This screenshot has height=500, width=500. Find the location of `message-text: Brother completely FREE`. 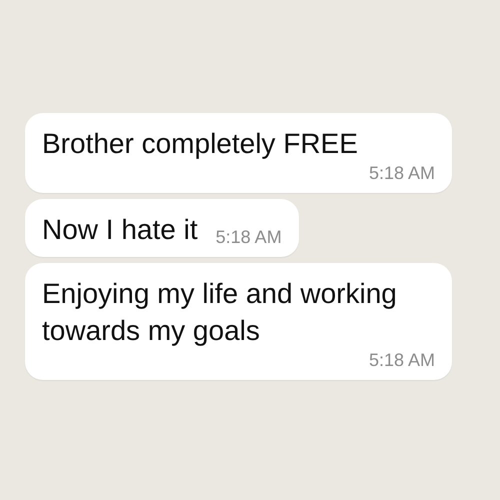

message-text: Brother completely FREE is located at coordinates (200, 144).